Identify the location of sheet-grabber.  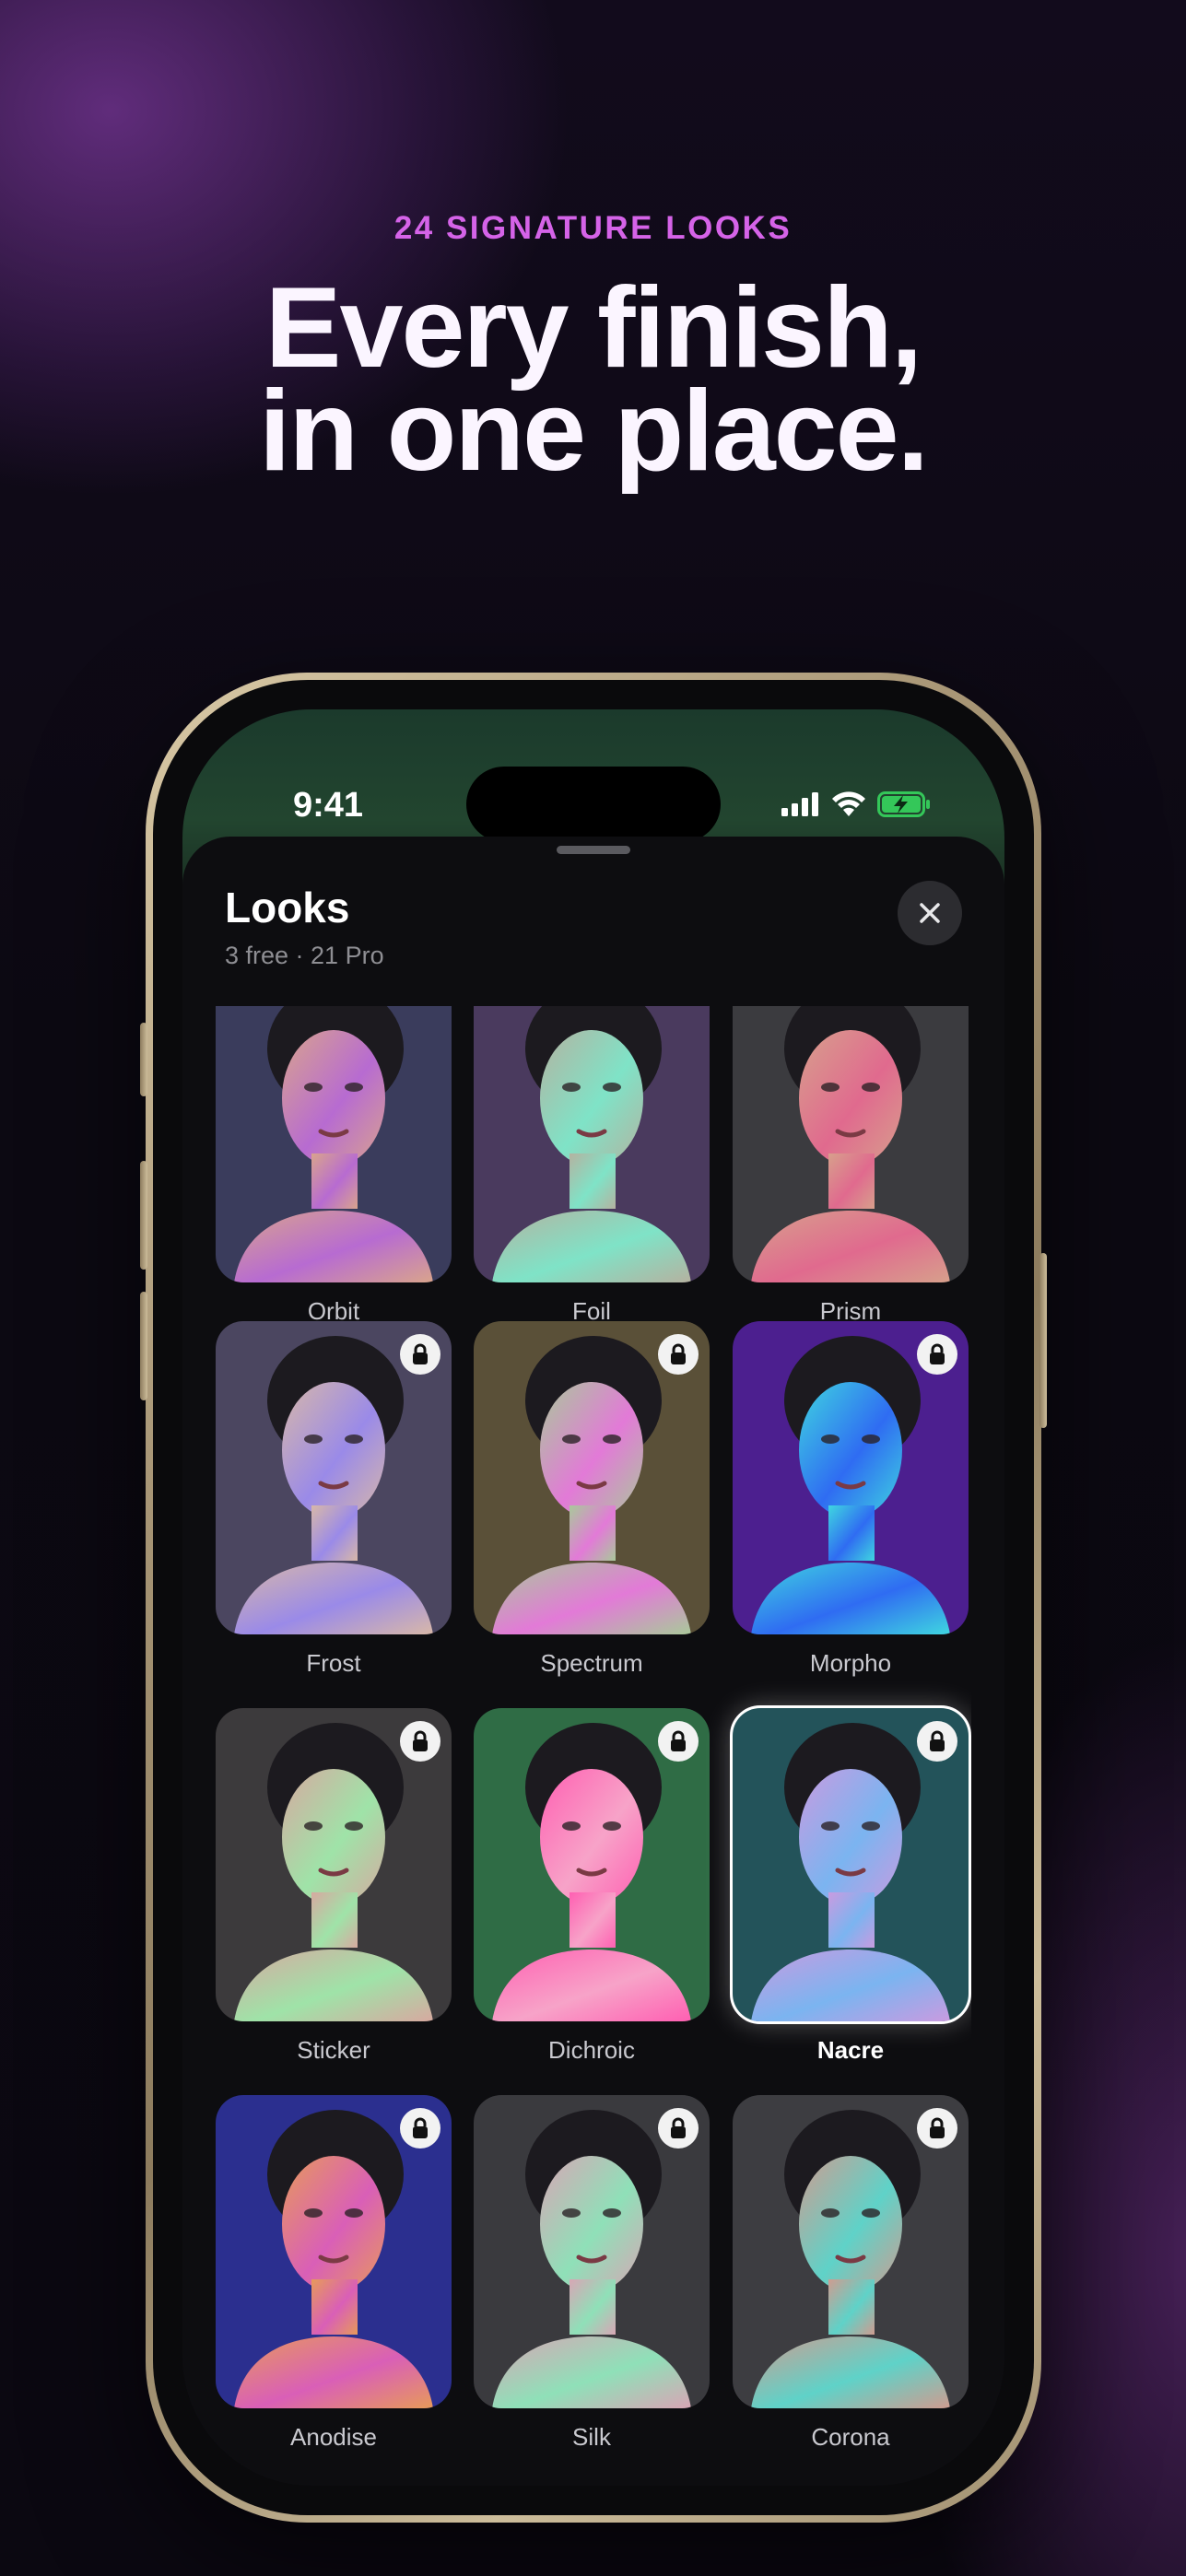
(593, 850).